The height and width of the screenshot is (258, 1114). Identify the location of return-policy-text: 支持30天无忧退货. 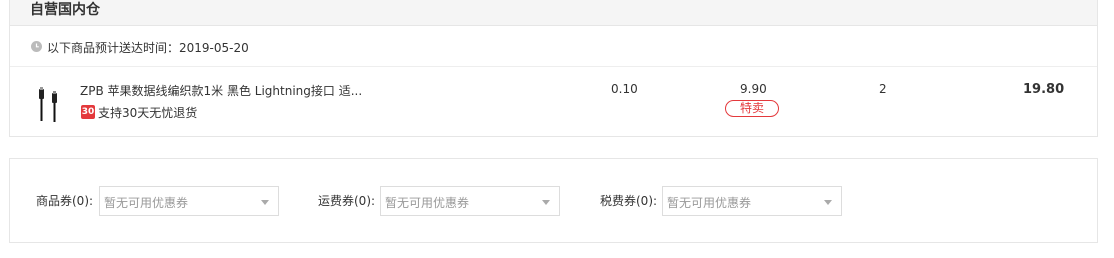
(148, 113).